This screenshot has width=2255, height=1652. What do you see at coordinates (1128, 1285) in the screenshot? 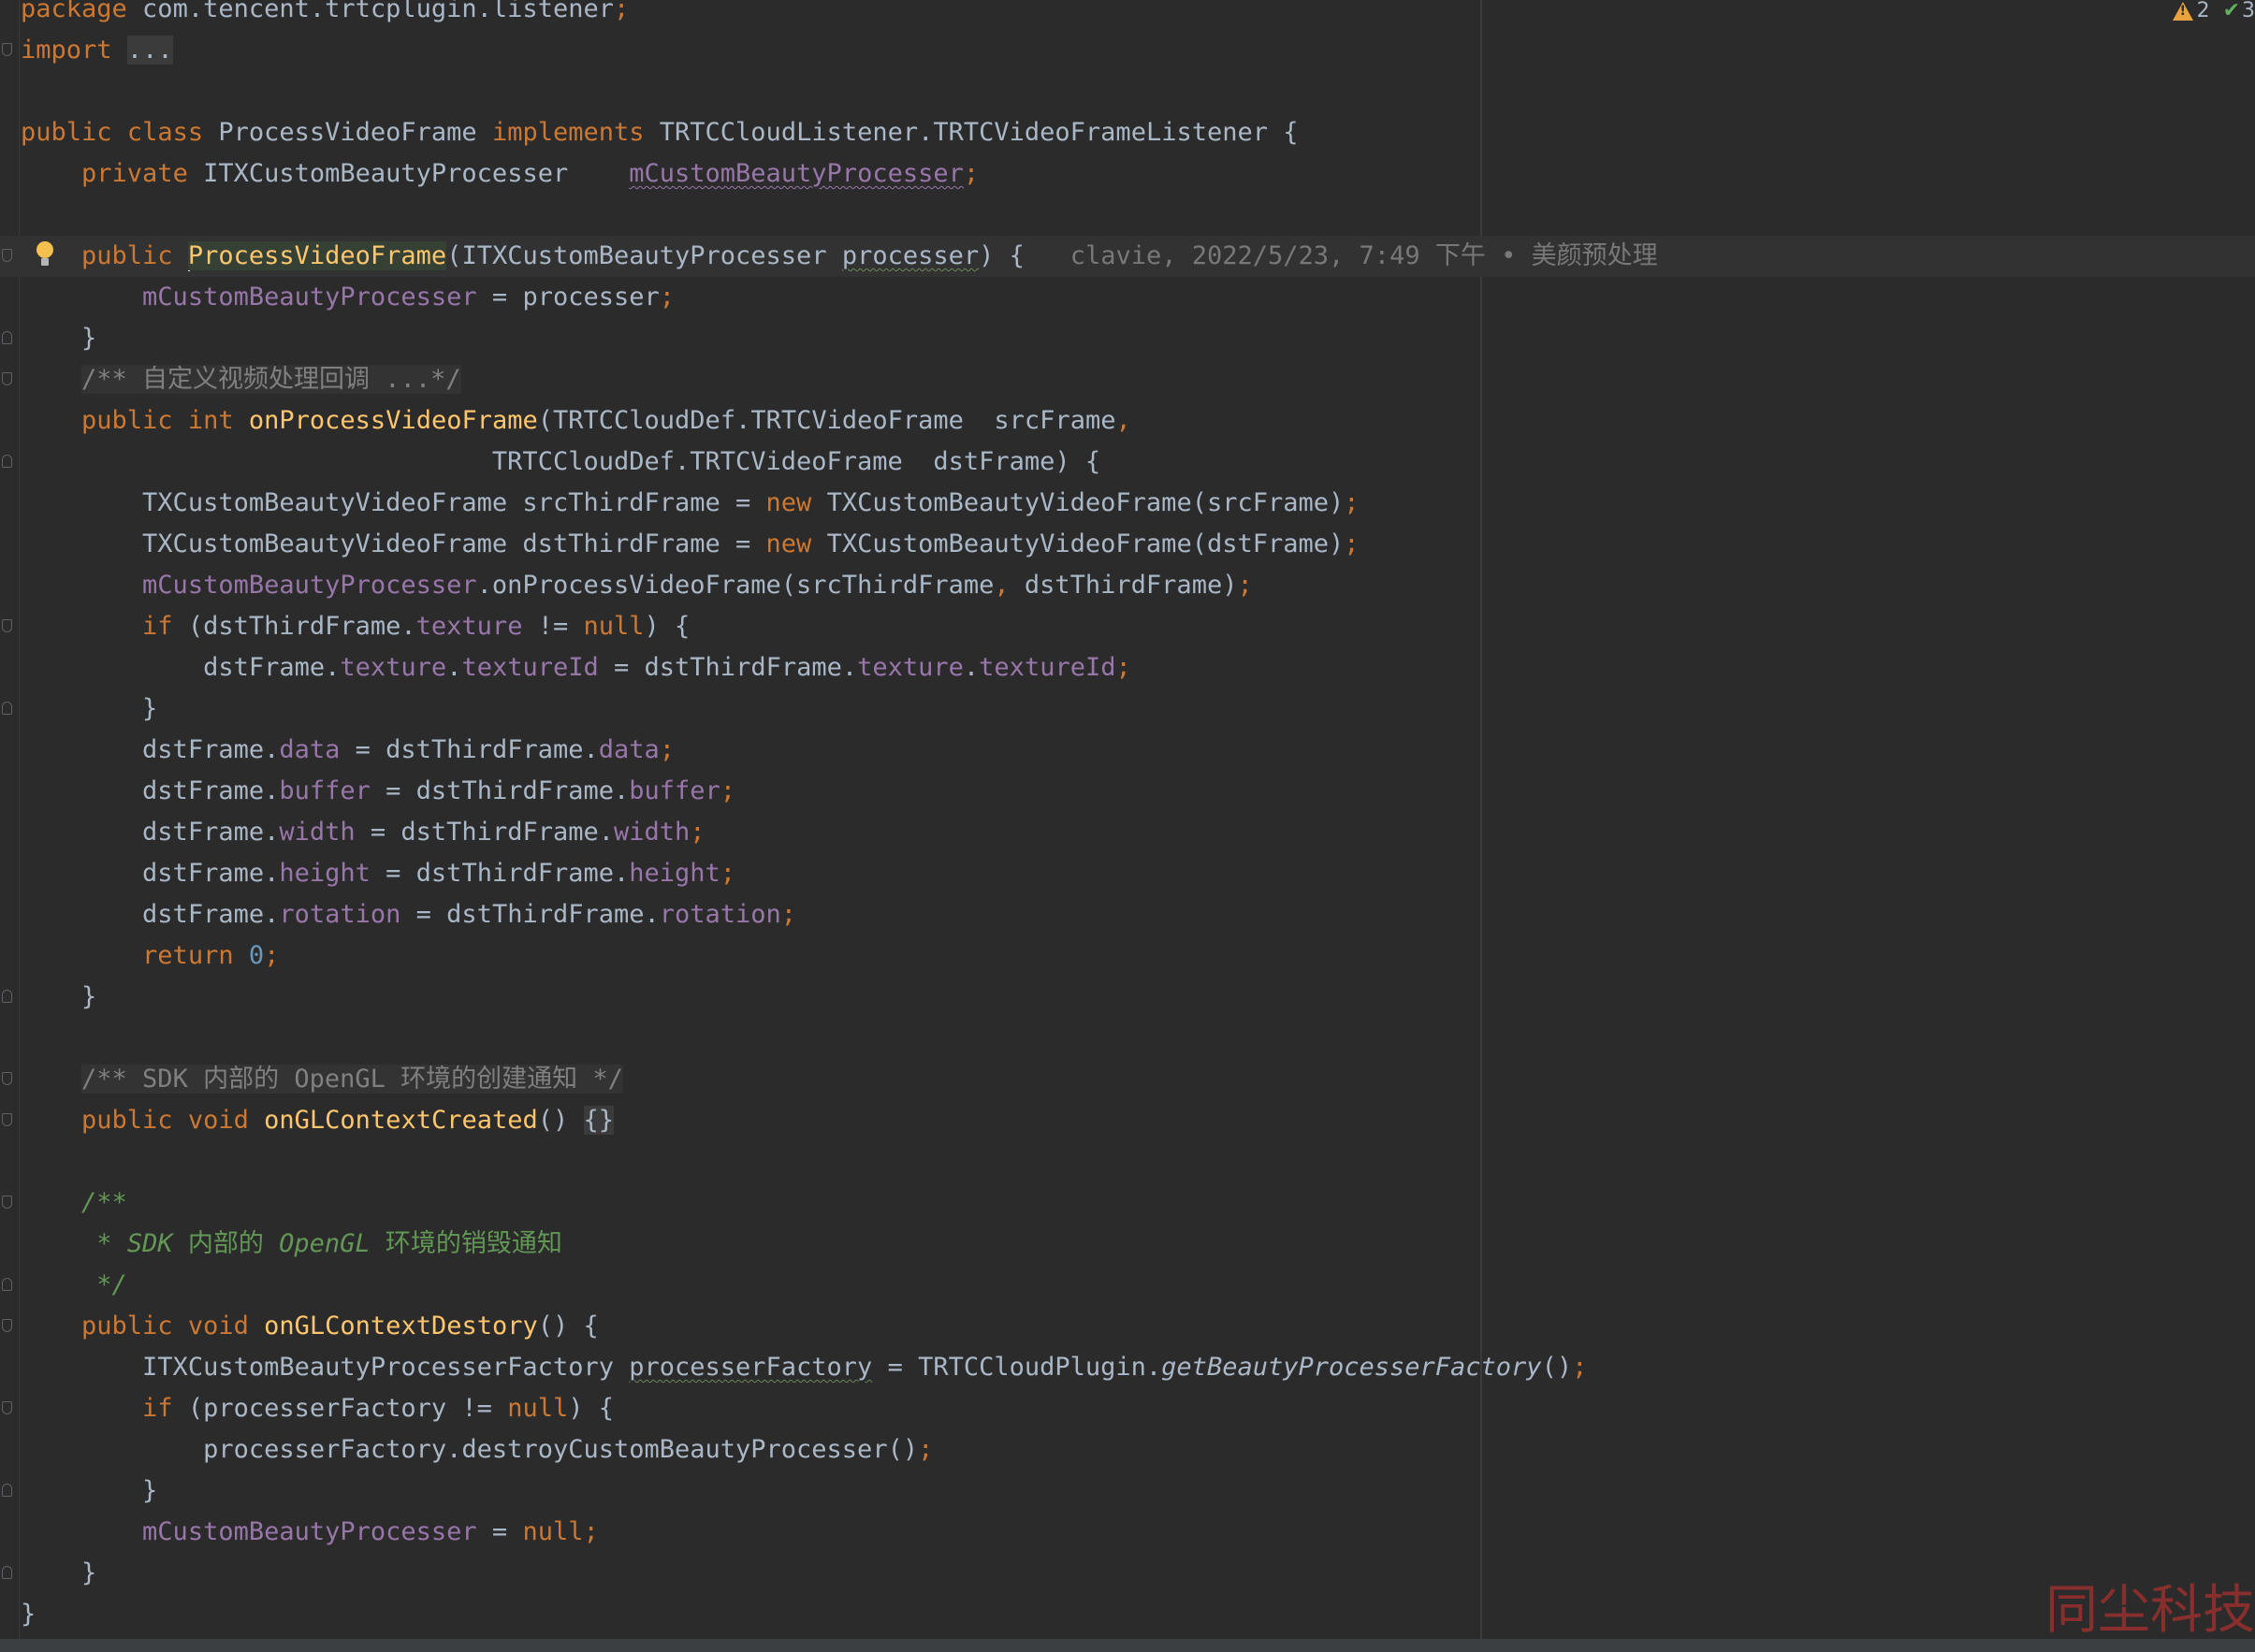
I see `code-line: */` at bounding box center [1128, 1285].